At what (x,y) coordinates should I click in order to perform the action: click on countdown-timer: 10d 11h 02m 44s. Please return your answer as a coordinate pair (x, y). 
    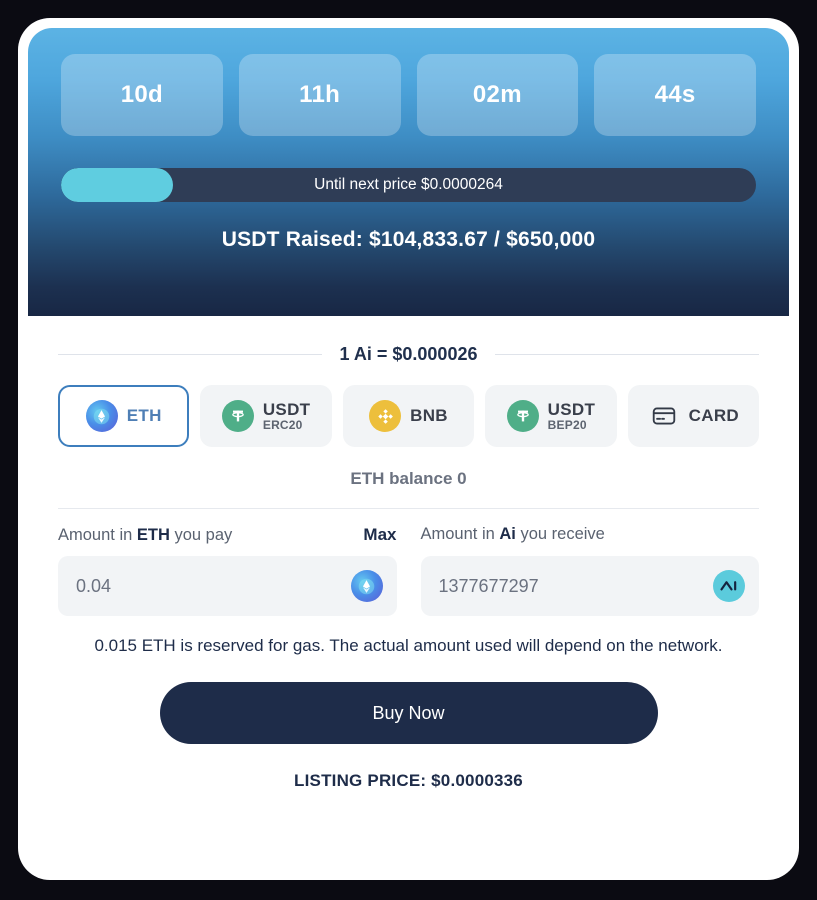
    Looking at the image, I should click on (408, 95).